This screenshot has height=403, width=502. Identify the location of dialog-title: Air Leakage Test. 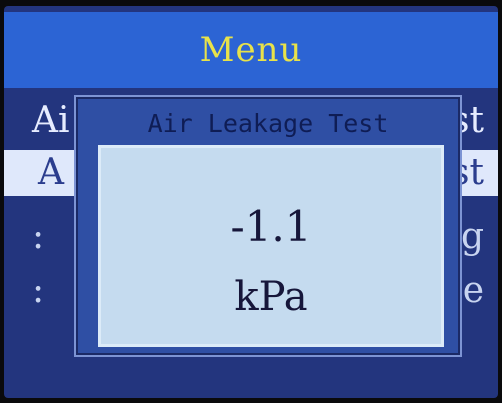
(268, 123).